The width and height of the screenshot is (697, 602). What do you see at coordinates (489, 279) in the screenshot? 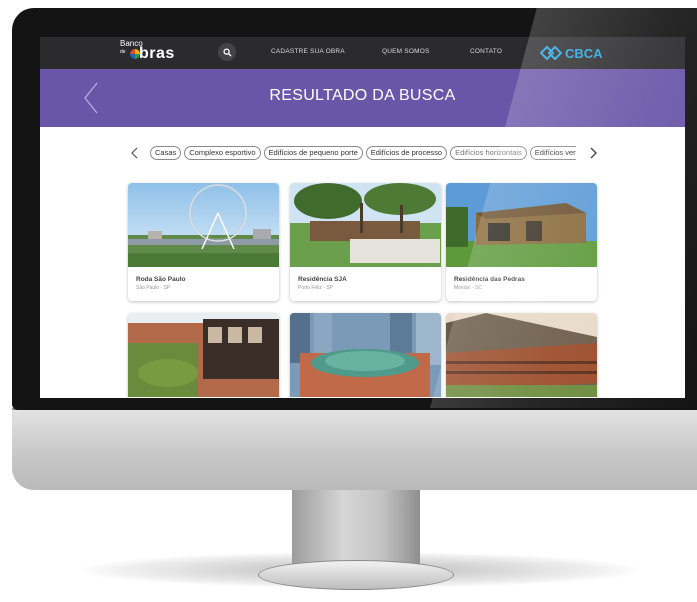
I see `card-title: Residência das Pedras` at bounding box center [489, 279].